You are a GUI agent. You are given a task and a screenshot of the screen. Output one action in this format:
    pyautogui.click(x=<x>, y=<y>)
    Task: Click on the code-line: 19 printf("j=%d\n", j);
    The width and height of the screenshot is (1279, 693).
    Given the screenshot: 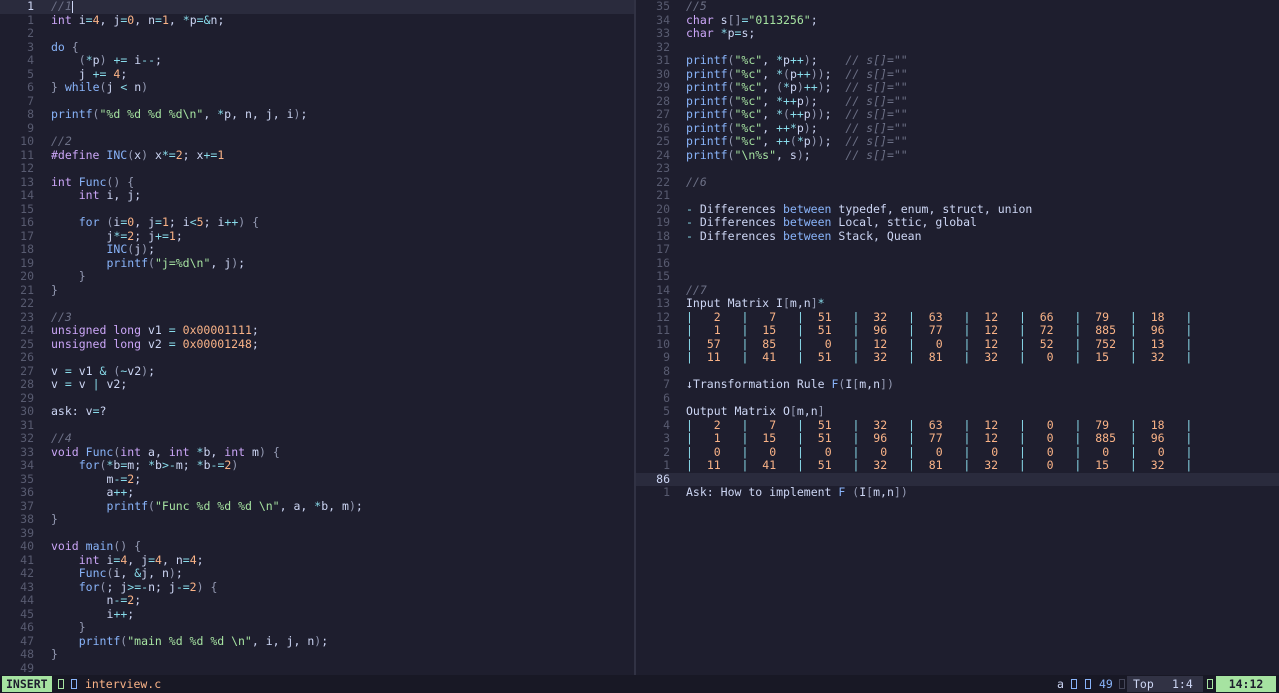 What is the action you would take?
    pyautogui.click(x=317, y=263)
    